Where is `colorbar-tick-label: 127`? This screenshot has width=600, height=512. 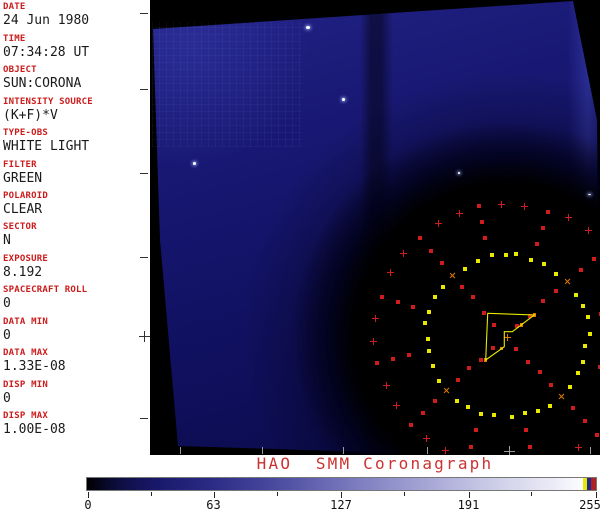
colorbar-tick-label: 127 is located at coordinates (341, 505).